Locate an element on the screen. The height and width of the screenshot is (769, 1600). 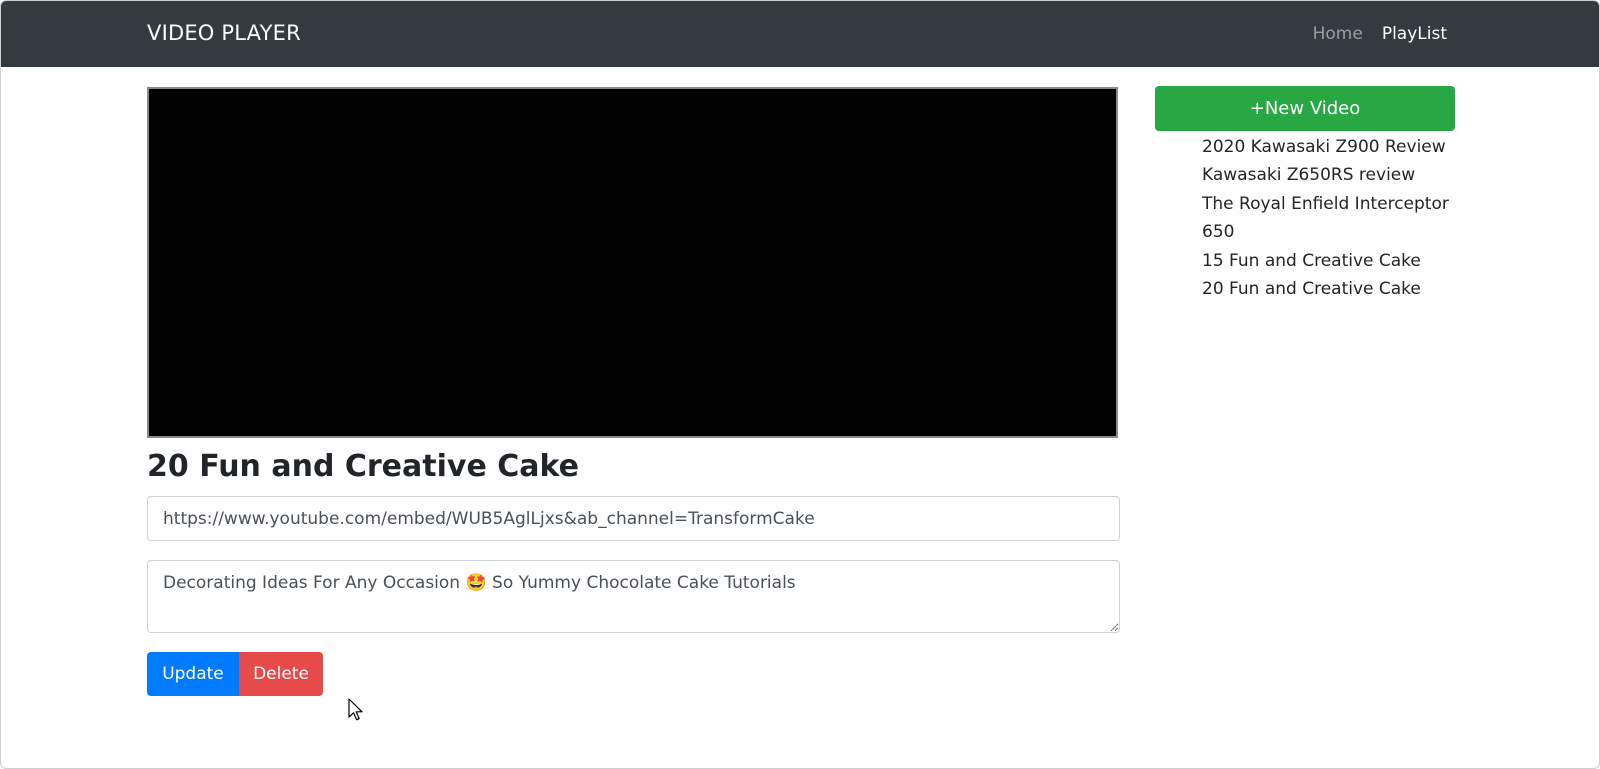
playlist-item: 15 Fun and Creative Cake is located at coordinates (1332, 261).